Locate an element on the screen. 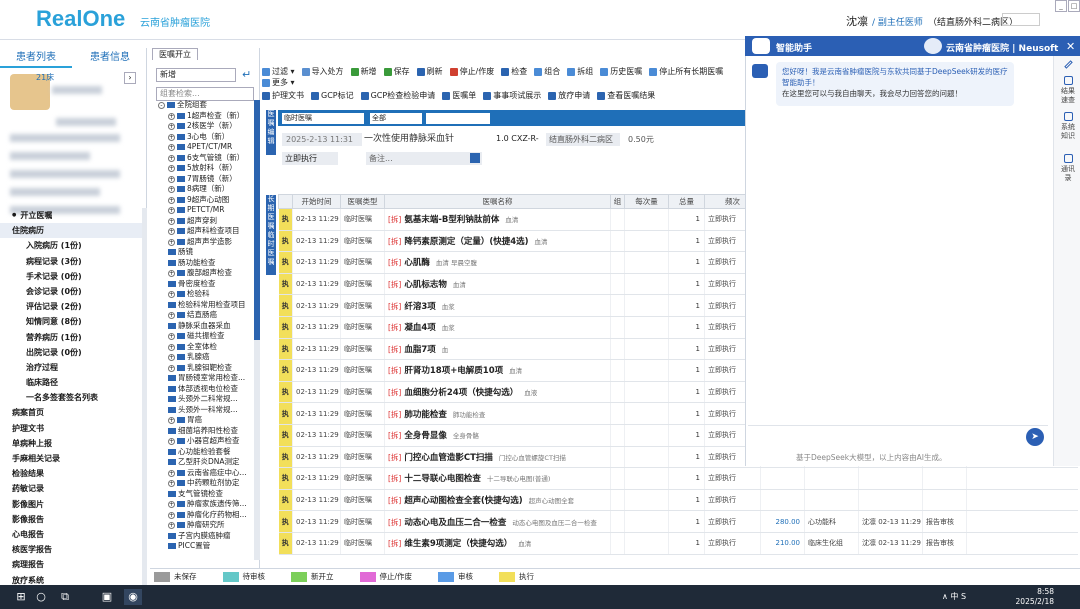 The width and height of the screenshot is (1080, 609). nav-item: 营养病历 (1份) is located at coordinates (73, 337).